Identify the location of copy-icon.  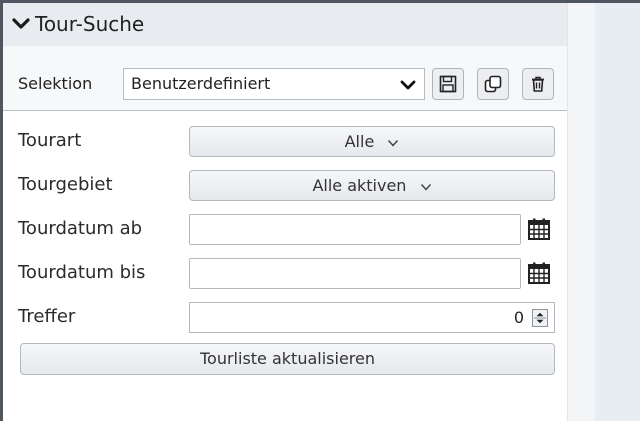
(493, 84).